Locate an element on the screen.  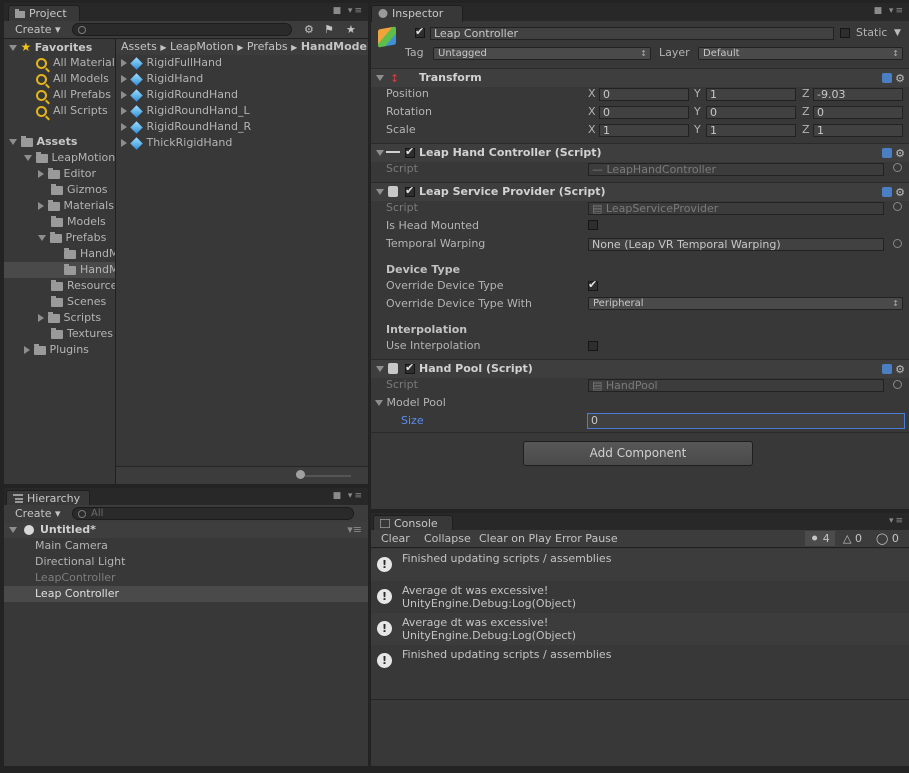
static-dropdown-icon: ▼ is located at coordinates (897, 33).